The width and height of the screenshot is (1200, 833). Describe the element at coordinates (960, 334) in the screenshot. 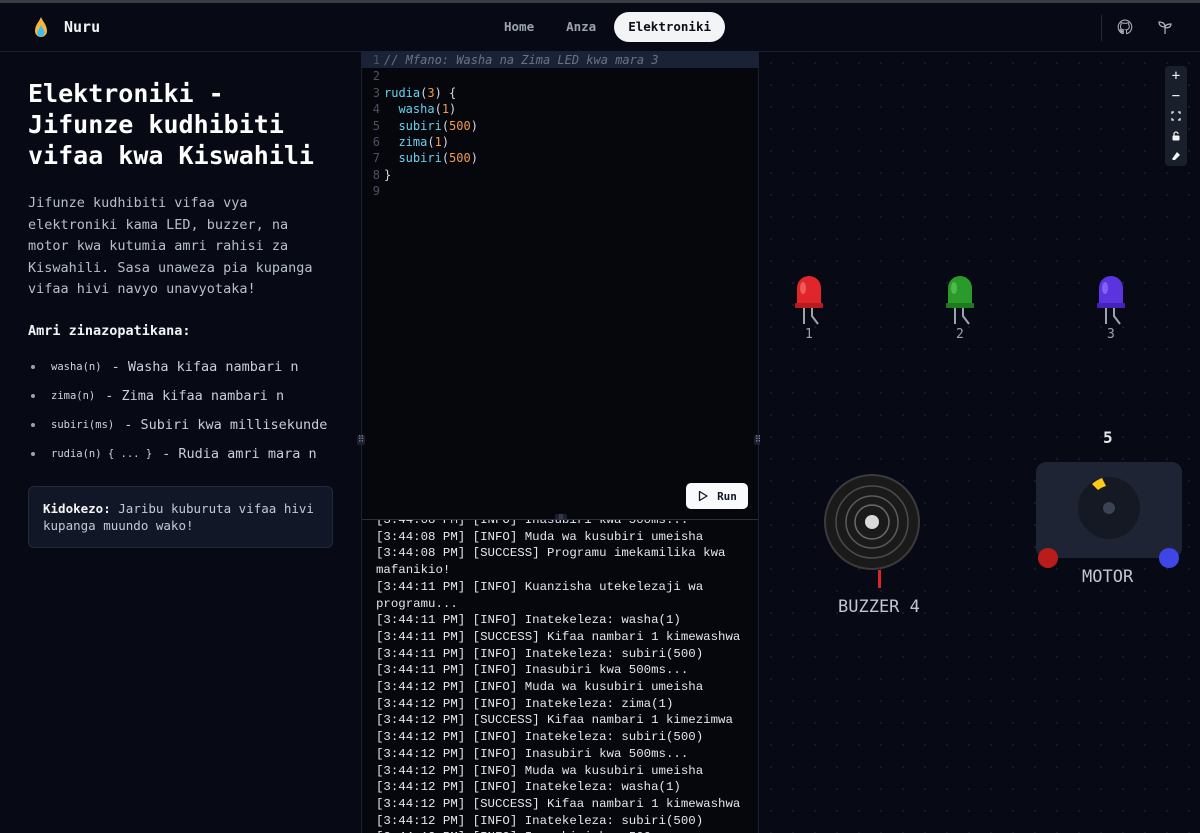

I see `led-2-label: 2` at that location.